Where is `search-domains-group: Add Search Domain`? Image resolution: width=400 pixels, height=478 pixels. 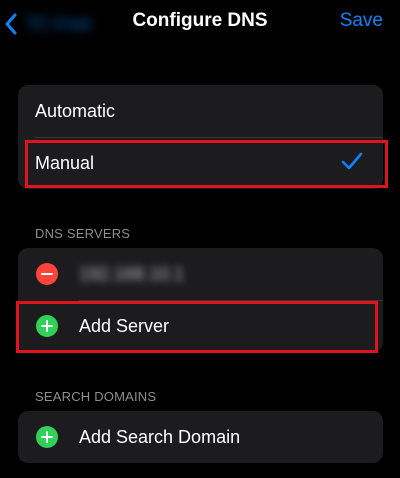 search-domains-group: Add Search Domain is located at coordinates (200, 437).